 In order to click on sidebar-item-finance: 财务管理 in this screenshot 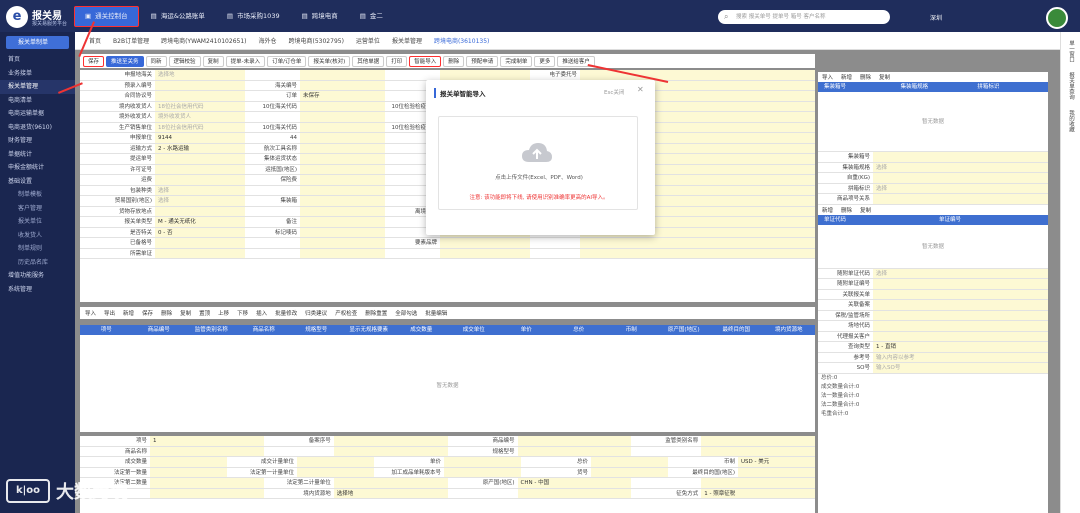, I will do `click(37, 141)`.